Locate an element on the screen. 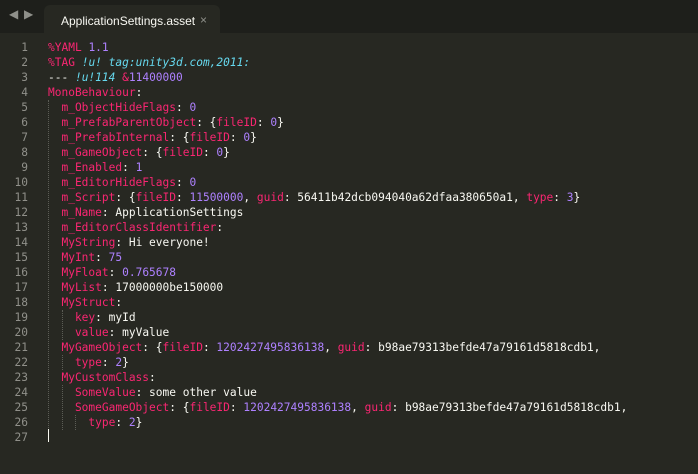  code-token: m_GameObject is located at coordinates (95, 152).